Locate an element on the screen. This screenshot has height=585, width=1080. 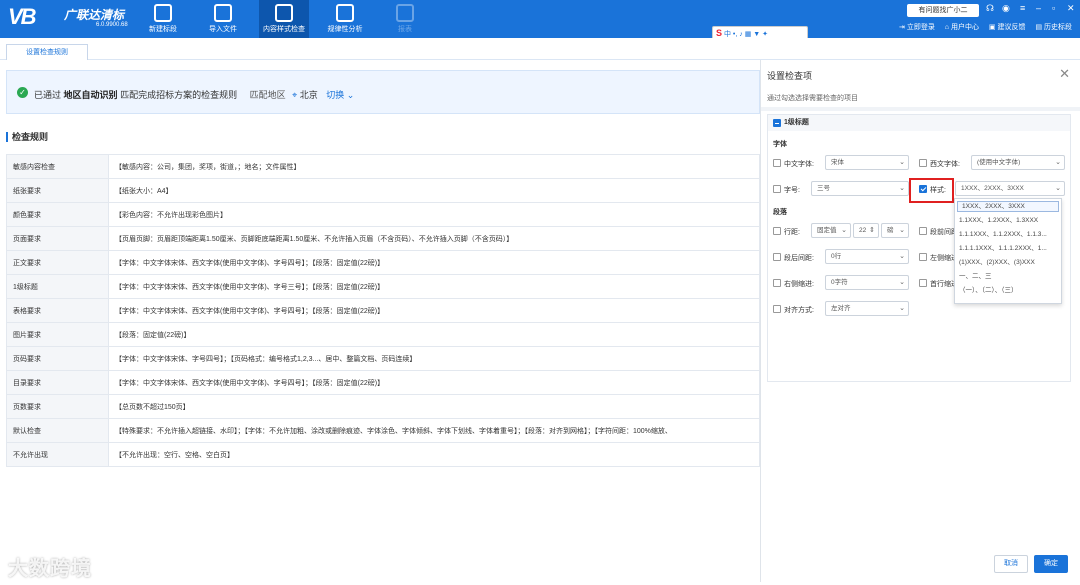
table-row: 不允许出现 【不允许出现：空行、空格、空白页】 is located at coordinates (383, 454).